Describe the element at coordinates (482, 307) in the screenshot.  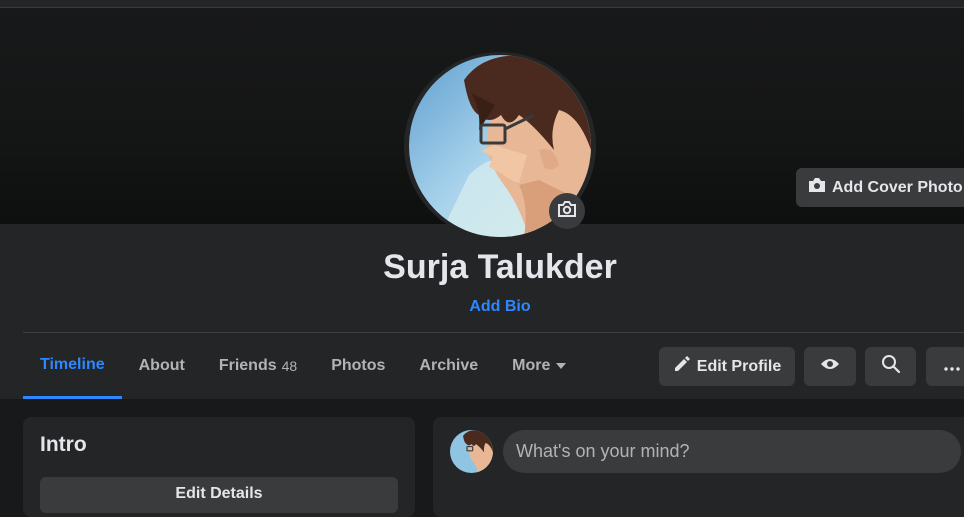
I see `add-bio-link: Add Bio` at that location.